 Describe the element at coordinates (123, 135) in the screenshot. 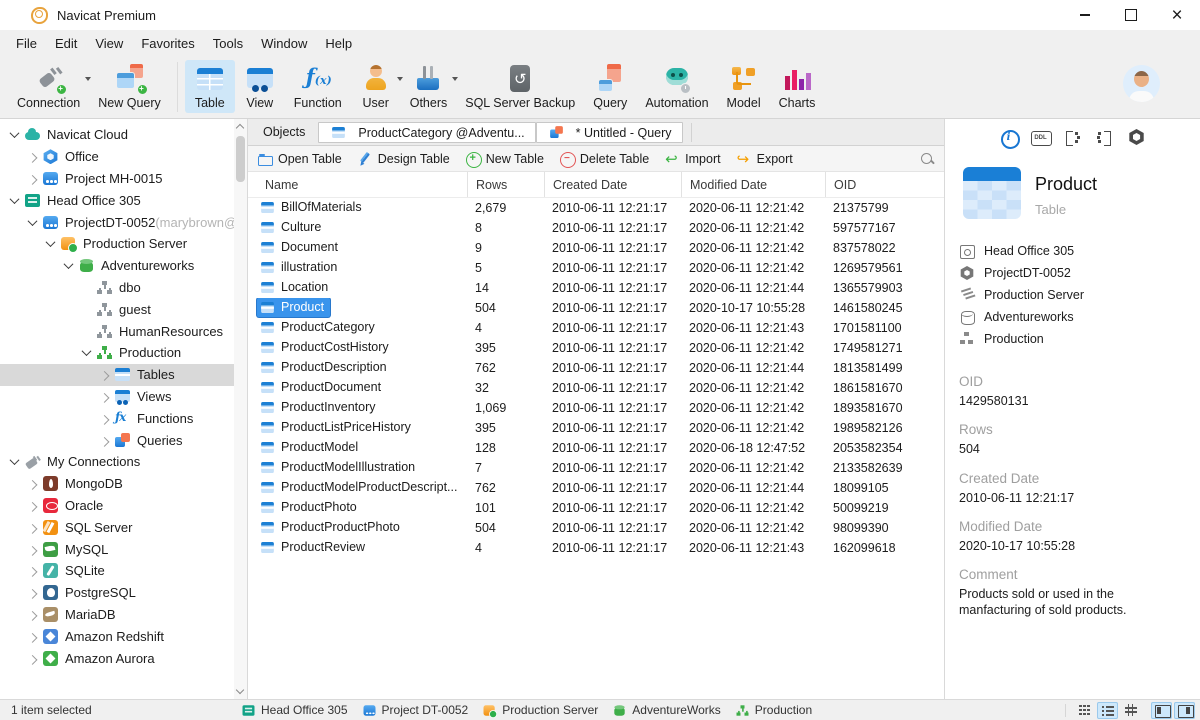

I see `sidebar-item-navicat-cloud: Navicat Cloud` at that location.